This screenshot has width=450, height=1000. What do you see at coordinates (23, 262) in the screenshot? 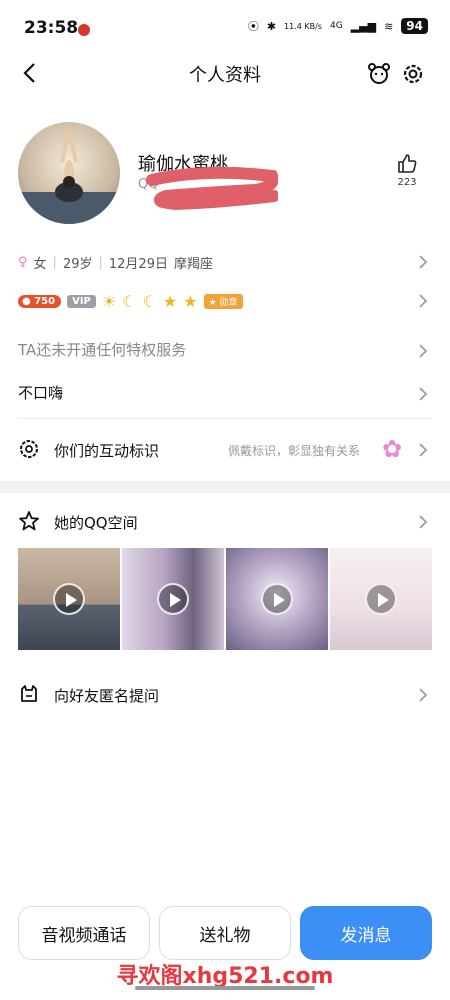
I see `female-icon: ♀` at bounding box center [23, 262].